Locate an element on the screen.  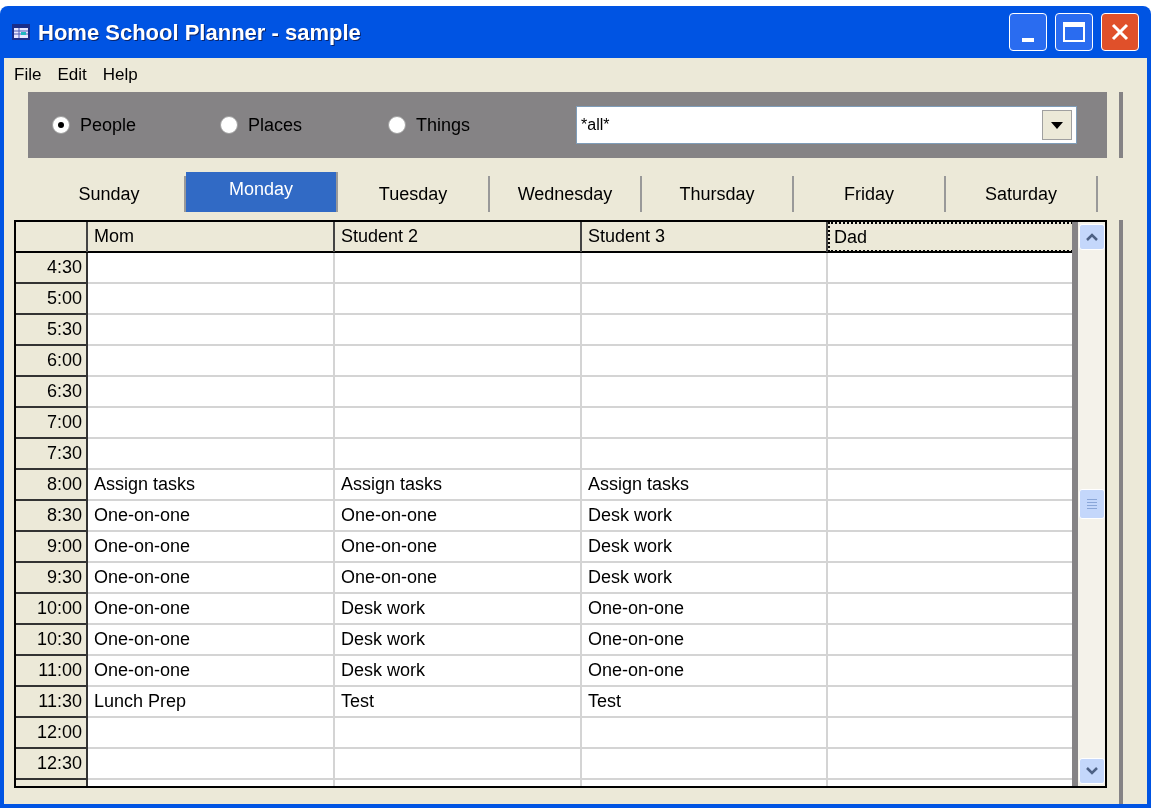
close-icon is located at coordinates (1120, 32).